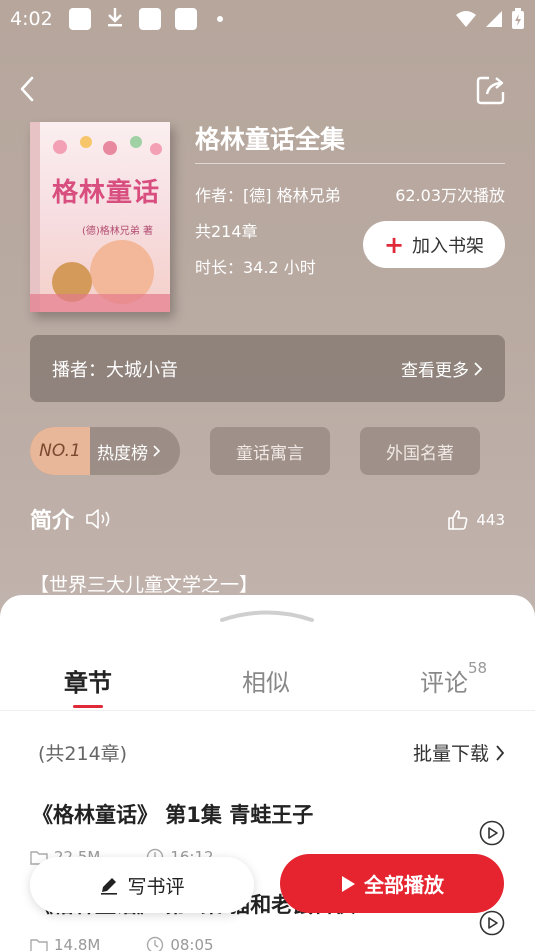 The width and height of the screenshot is (535, 951). What do you see at coordinates (444, 683) in the screenshot?
I see `tab-comments-label: 评论` at bounding box center [444, 683].